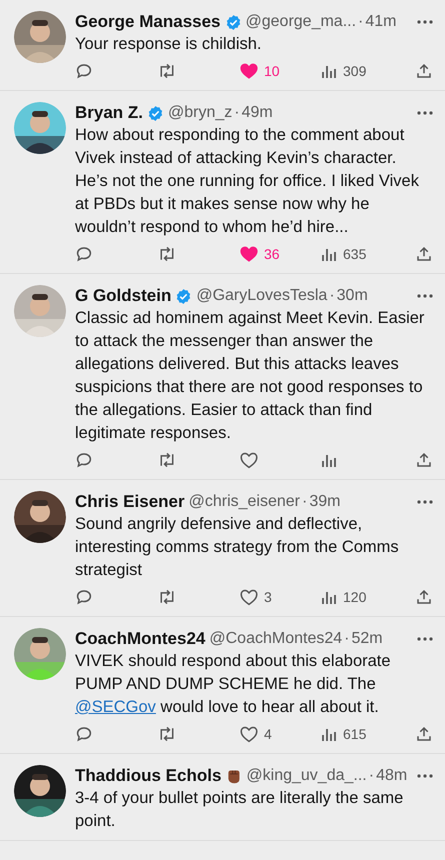 This screenshot has width=445, height=860. I want to click on user-name: Bryan Z., so click(109, 113).